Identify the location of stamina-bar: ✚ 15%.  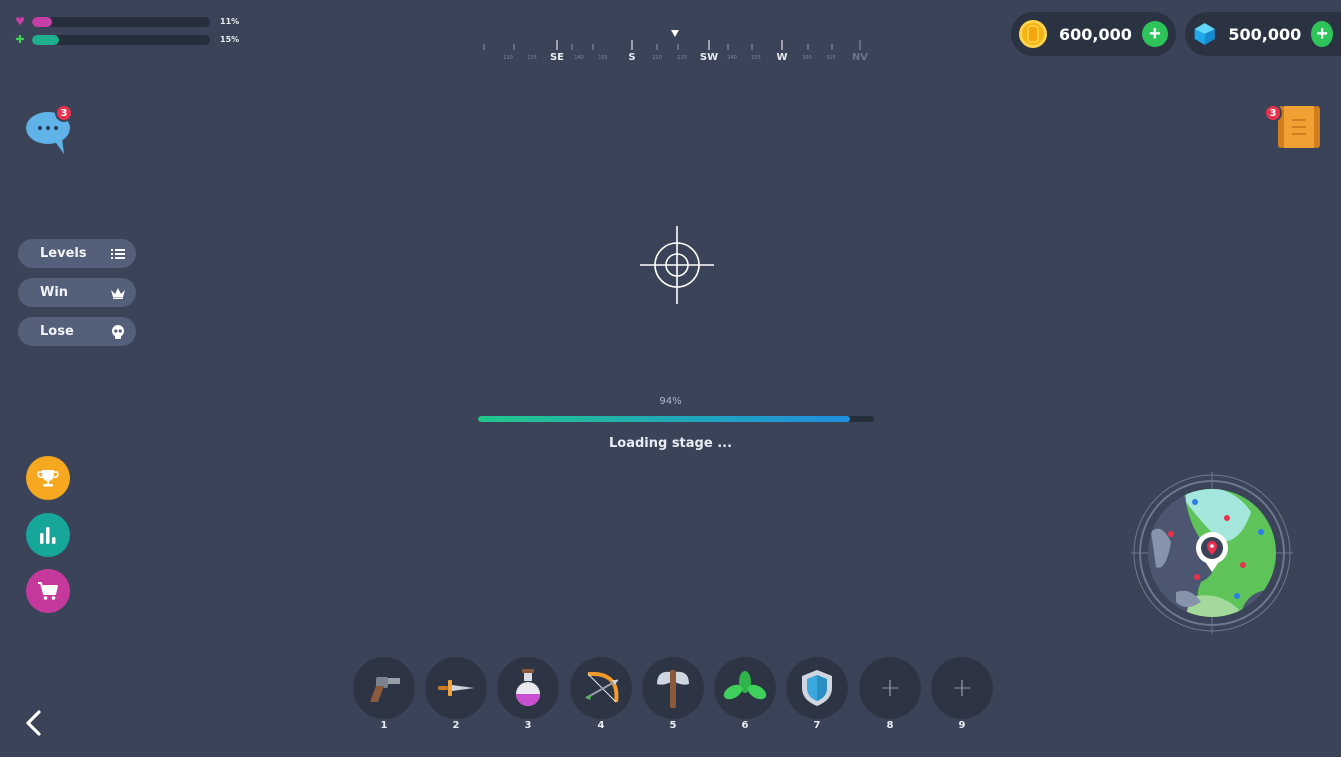
(126, 39).